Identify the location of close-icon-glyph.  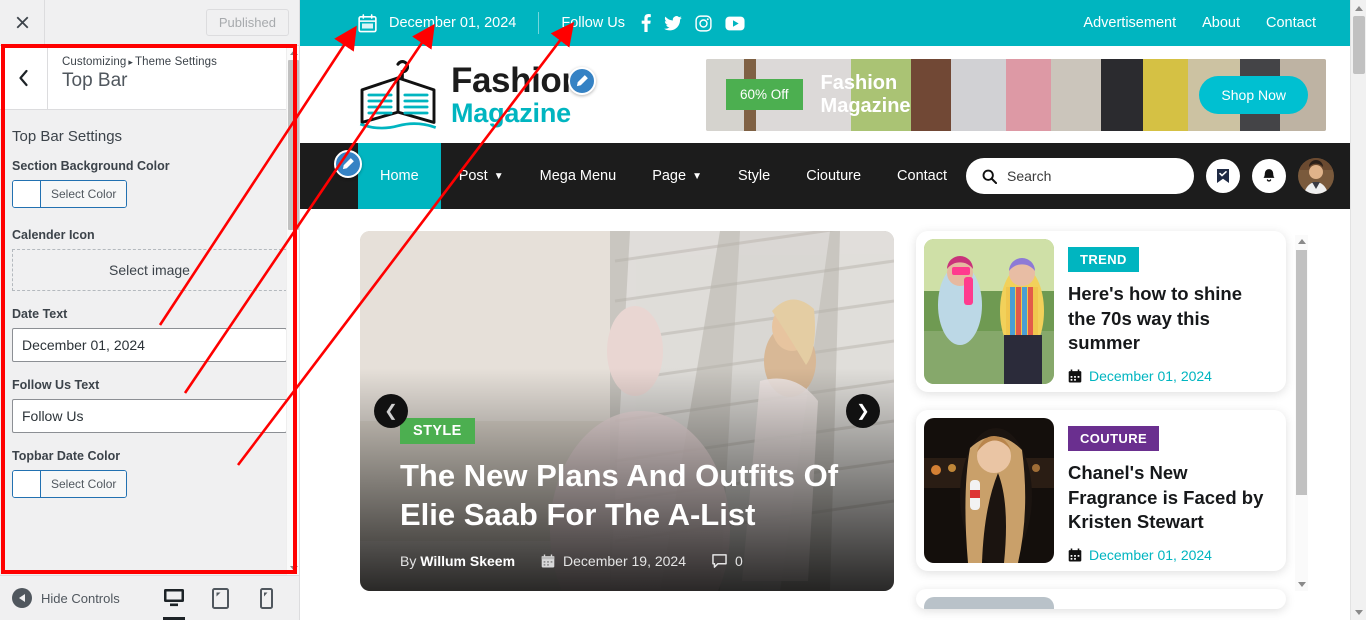
(22, 22).